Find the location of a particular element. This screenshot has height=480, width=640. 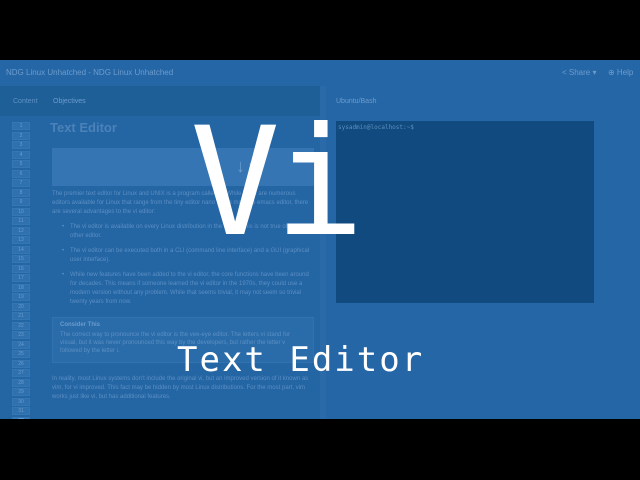

line-number-item: 12 is located at coordinates (21, 230).